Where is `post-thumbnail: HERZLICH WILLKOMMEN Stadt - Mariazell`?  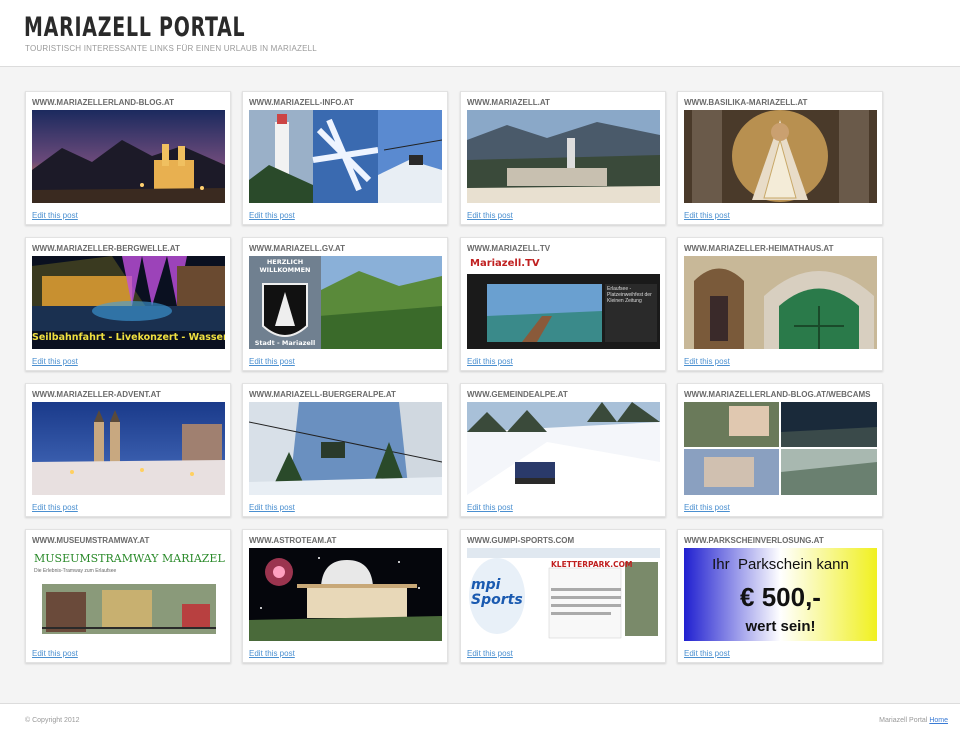 post-thumbnail: HERZLICH WILLKOMMEN Stadt - Mariazell is located at coordinates (345, 302).